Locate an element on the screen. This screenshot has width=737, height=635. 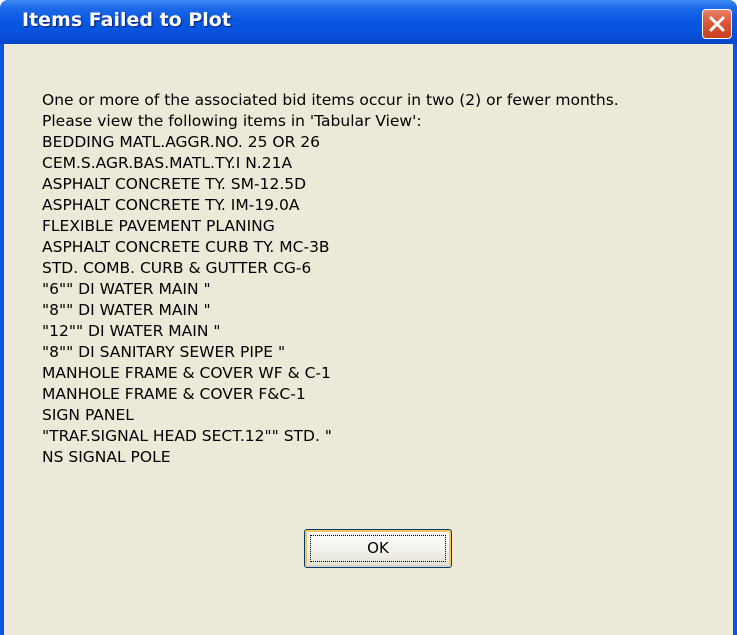
failed-item: "8"" DI WATER MAIN " is located at coordinates (126, 310).